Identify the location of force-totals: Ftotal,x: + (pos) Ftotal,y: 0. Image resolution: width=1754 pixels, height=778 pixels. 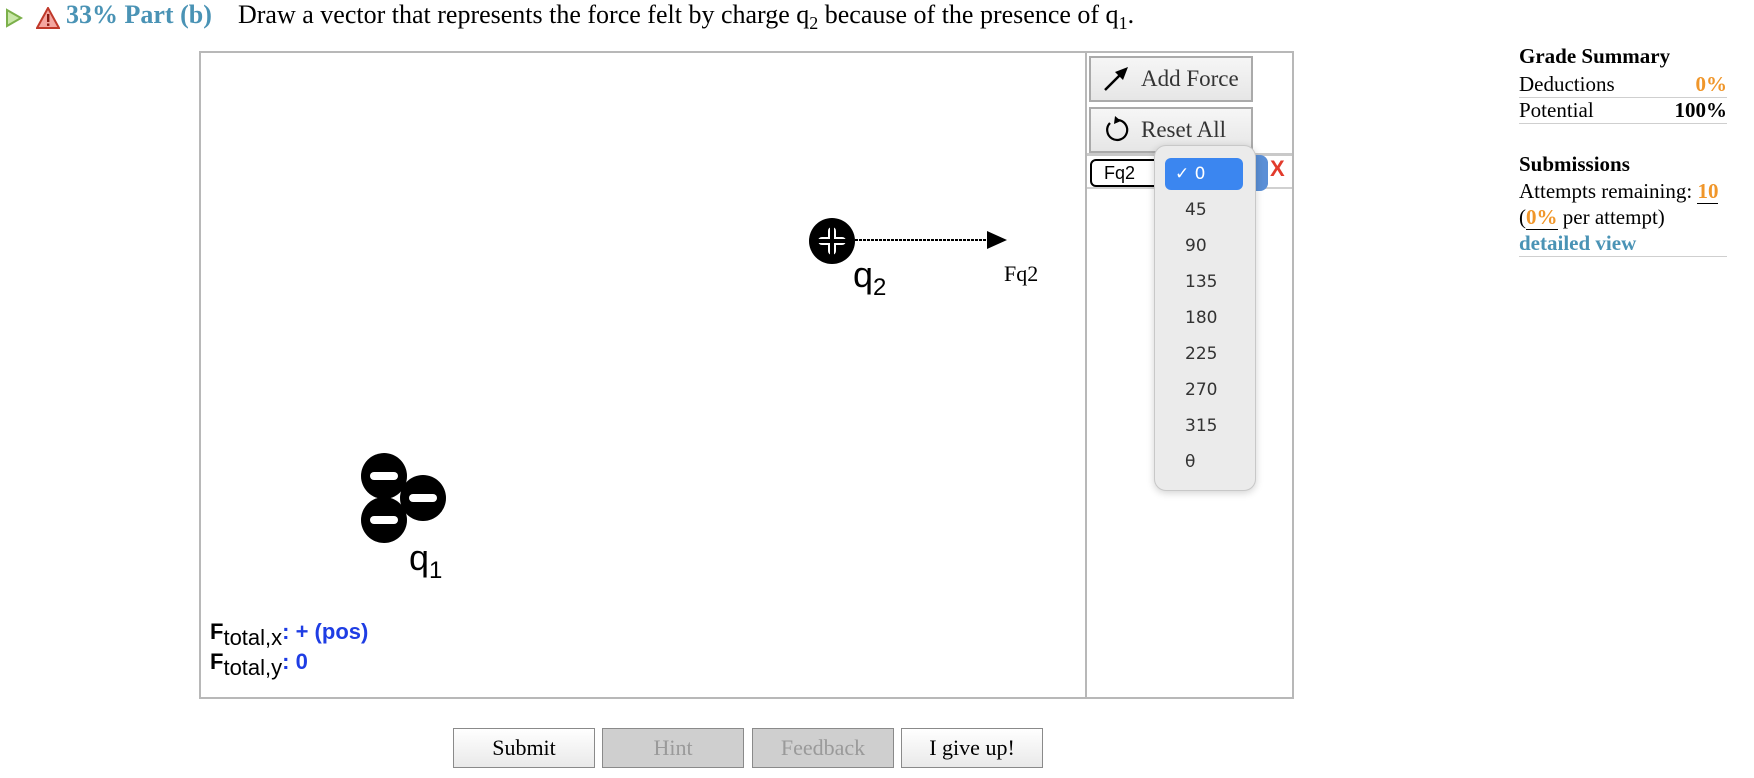
(289, 650).